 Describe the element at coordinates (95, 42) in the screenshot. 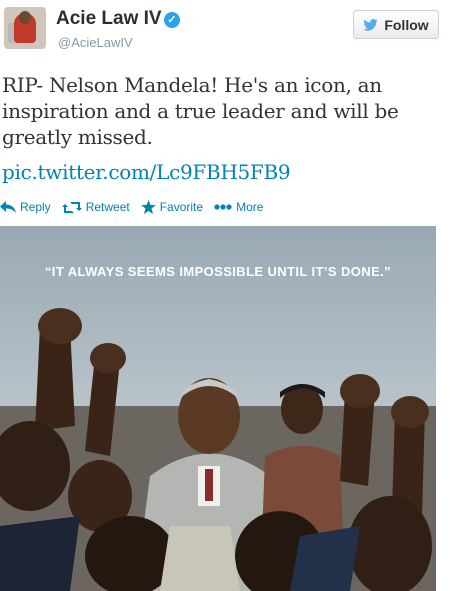

I see `user-handle: @AcieLawIV` at that location.